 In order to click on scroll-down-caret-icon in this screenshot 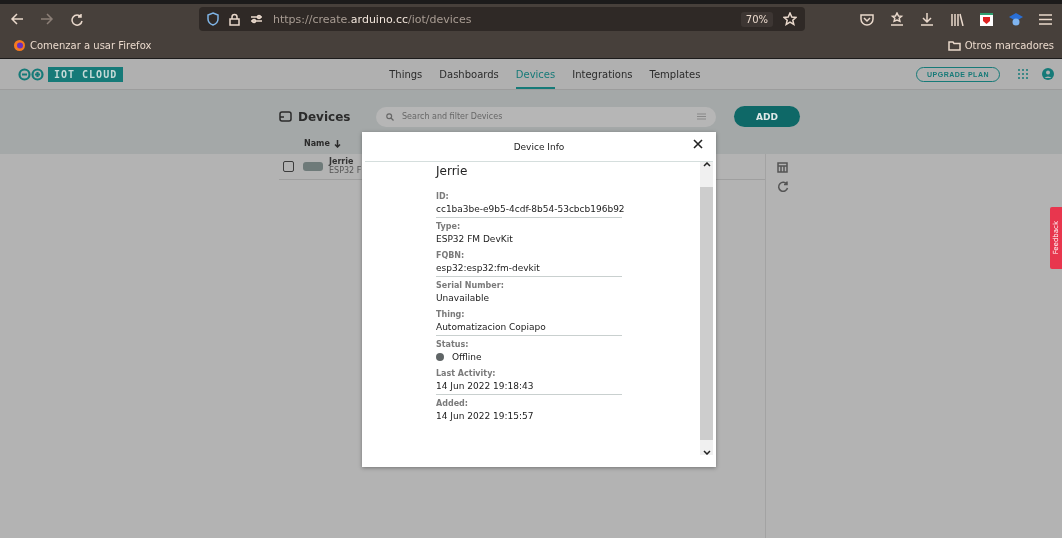, I will do `click(706, 452)`.